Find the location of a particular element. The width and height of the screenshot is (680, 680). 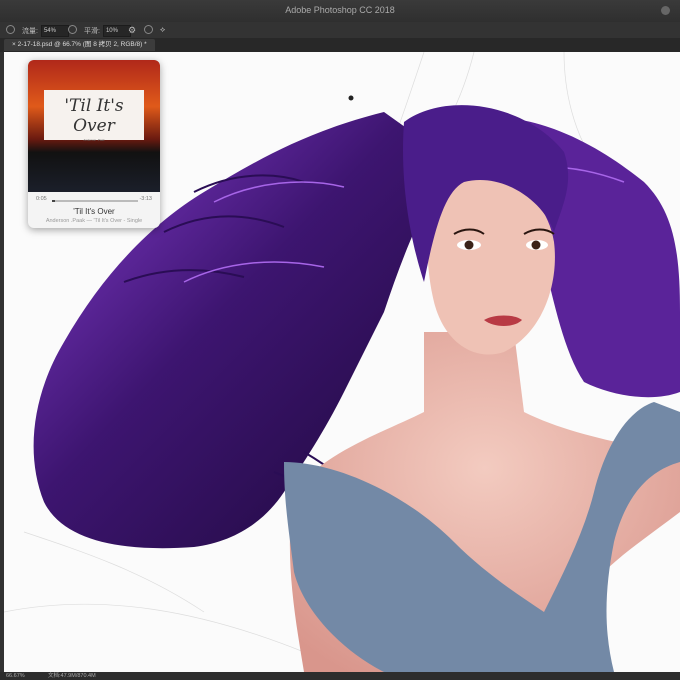

document-tab-label: 2-17-18.psd @ 66.7% (图 8 拷贝 2, RGB/8) * is located at coordinates (82, 44).